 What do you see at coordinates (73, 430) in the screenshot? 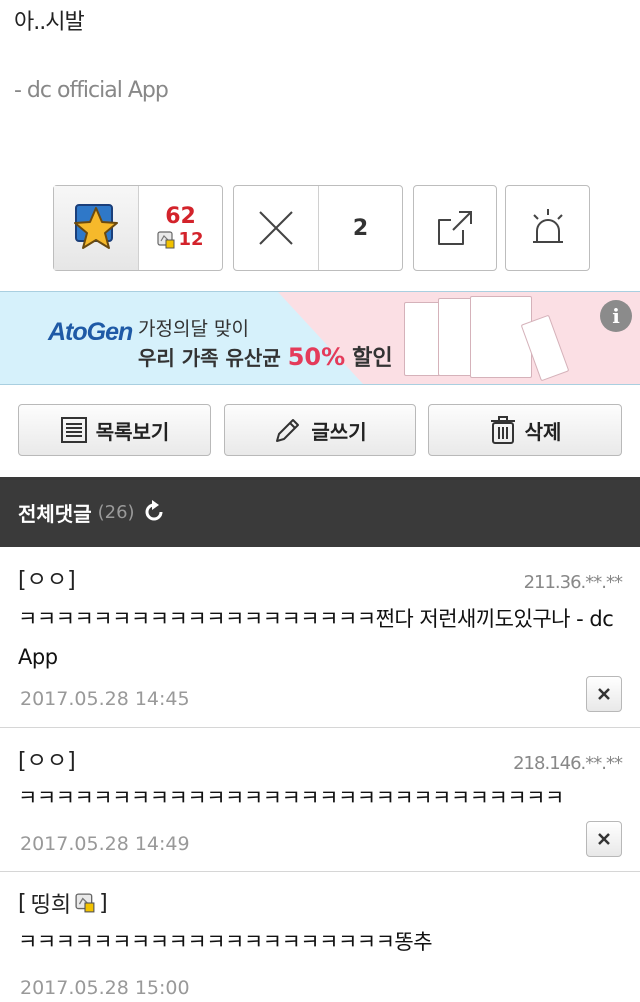
I see `list-icon` at bounding box center [73, 430].